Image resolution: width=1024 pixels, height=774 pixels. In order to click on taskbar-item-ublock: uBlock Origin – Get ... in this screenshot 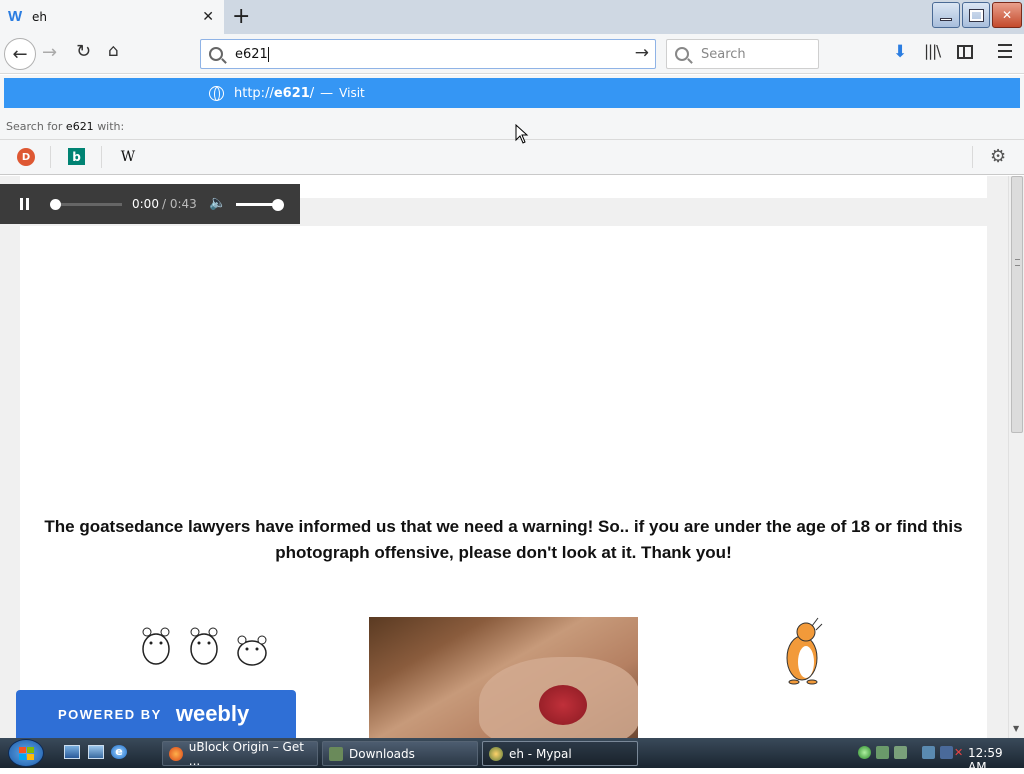, I will do `click(240, 753)`.